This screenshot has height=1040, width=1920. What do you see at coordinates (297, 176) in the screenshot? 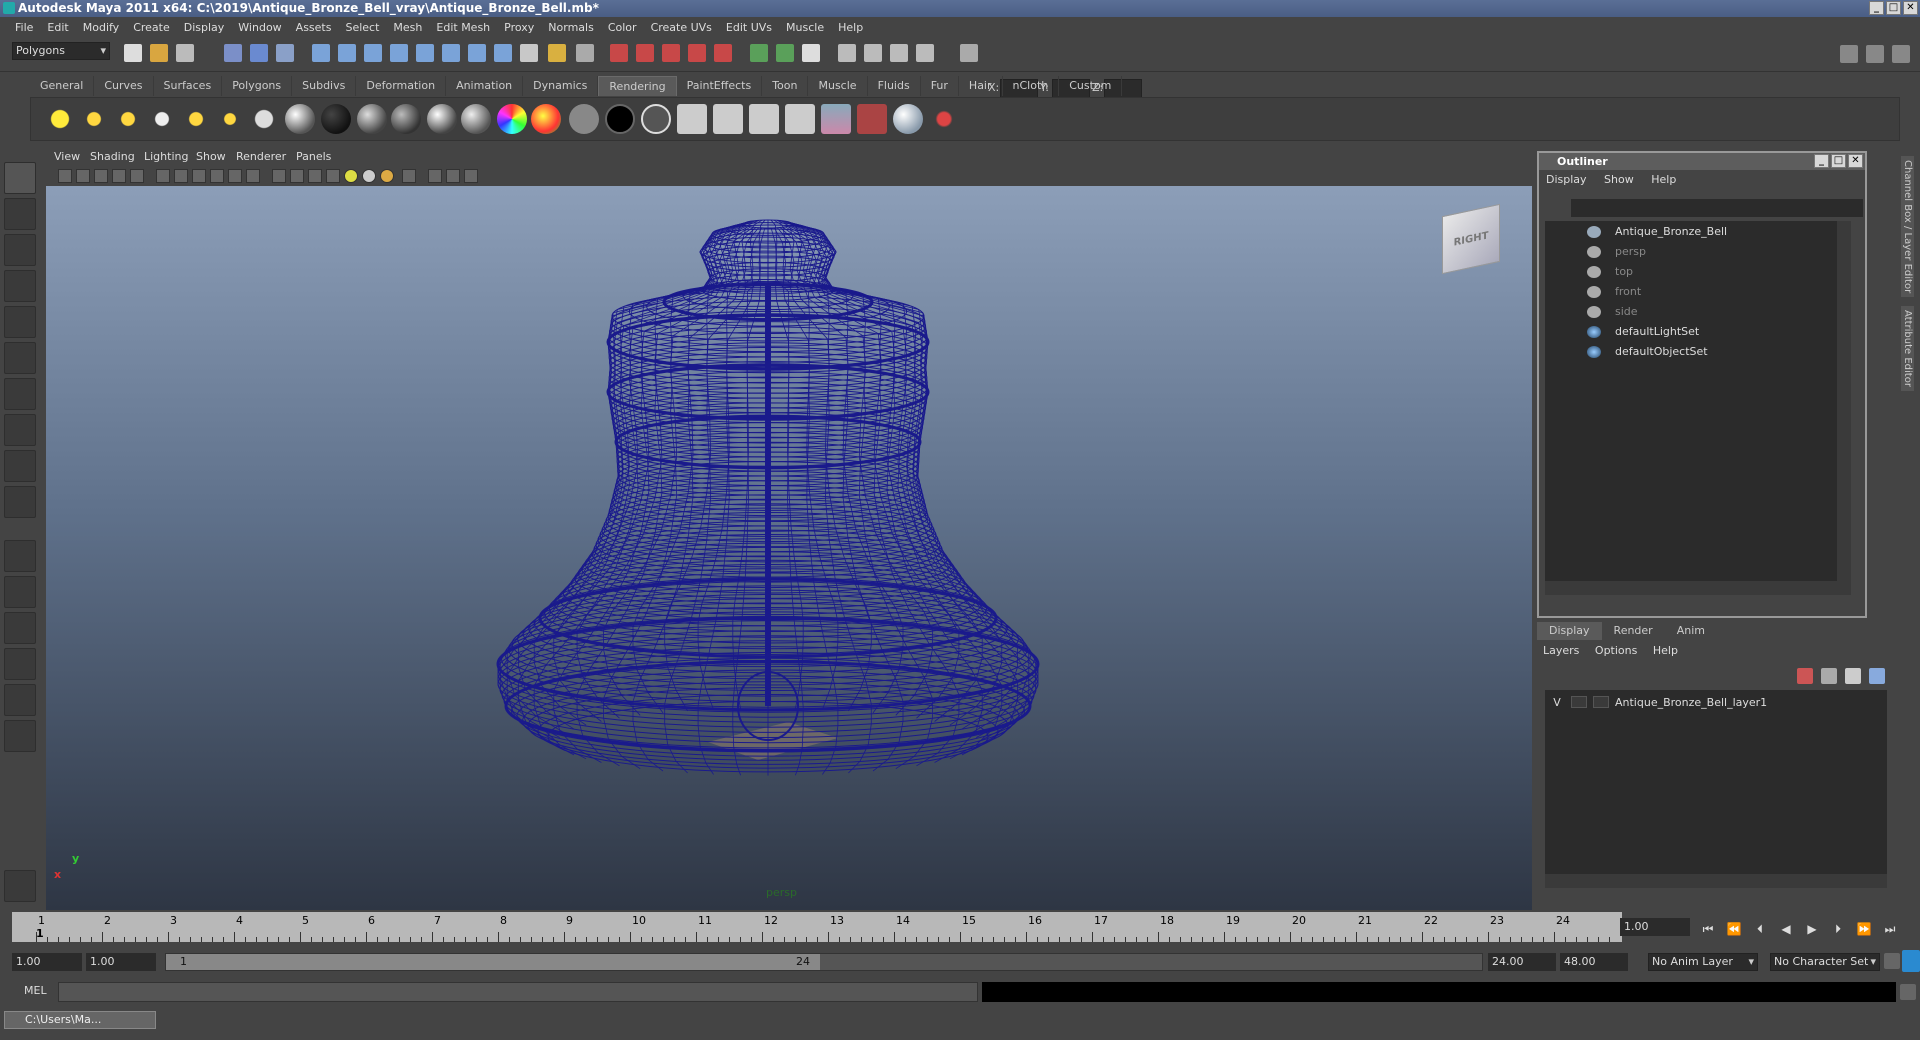
I see `smooth-shade-icon` at bounding box center [297, 176].